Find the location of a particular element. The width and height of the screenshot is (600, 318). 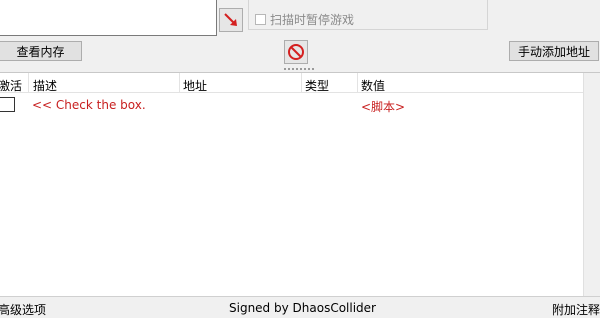

pause-game-option: 扫描时暂停游戏 is located at coordinates (304, 19).